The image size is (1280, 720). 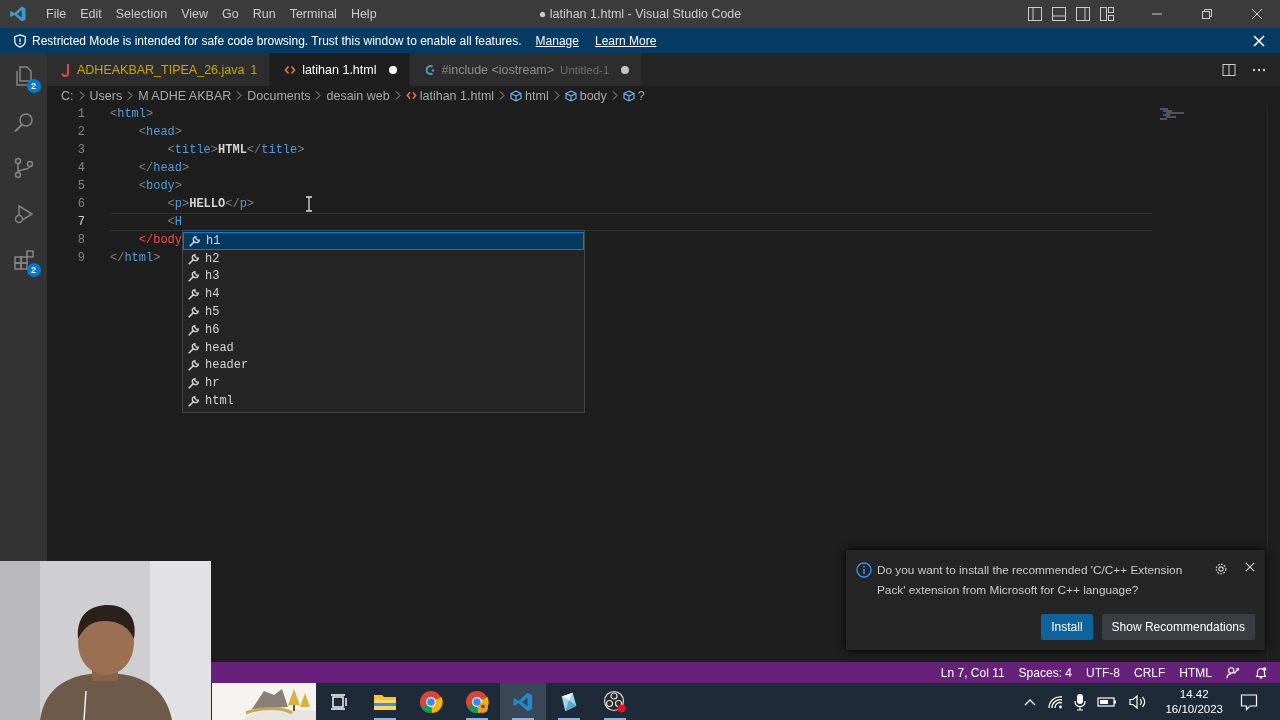 What do you see at coordinates (1150, 672) in the screenshot?
I see `status-item: CRLF` at bounding box center [1150, 672].